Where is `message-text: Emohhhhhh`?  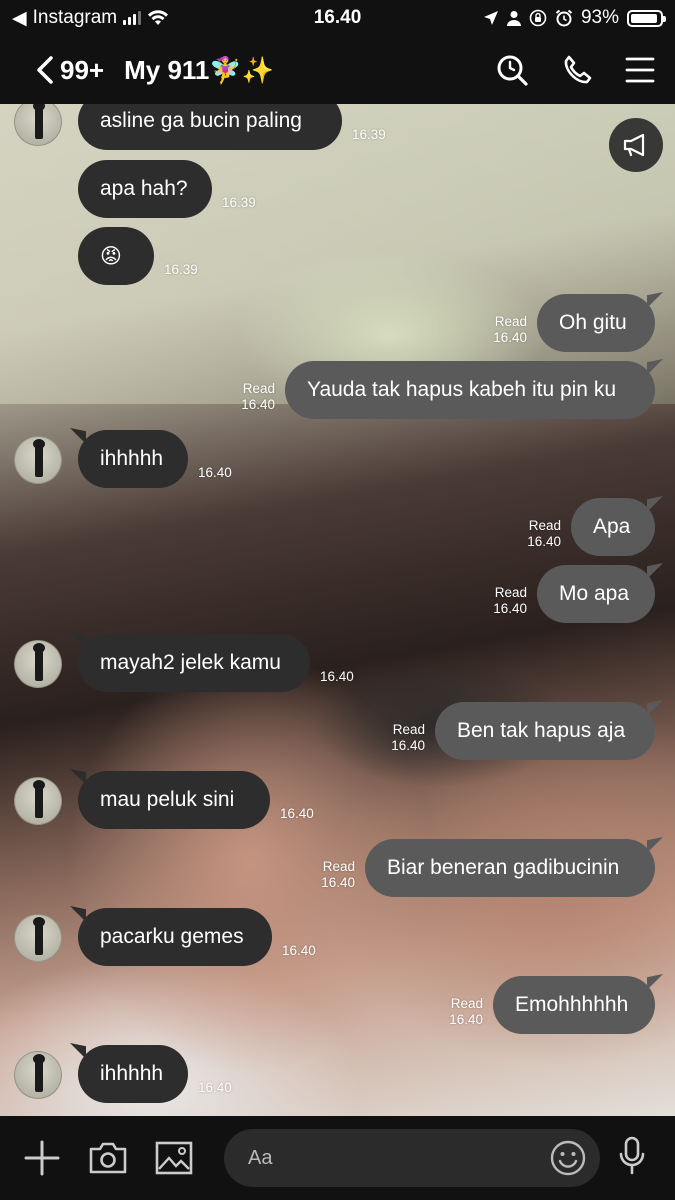
message-text: Emohhhhhh is located at coordinates (572, 1004).